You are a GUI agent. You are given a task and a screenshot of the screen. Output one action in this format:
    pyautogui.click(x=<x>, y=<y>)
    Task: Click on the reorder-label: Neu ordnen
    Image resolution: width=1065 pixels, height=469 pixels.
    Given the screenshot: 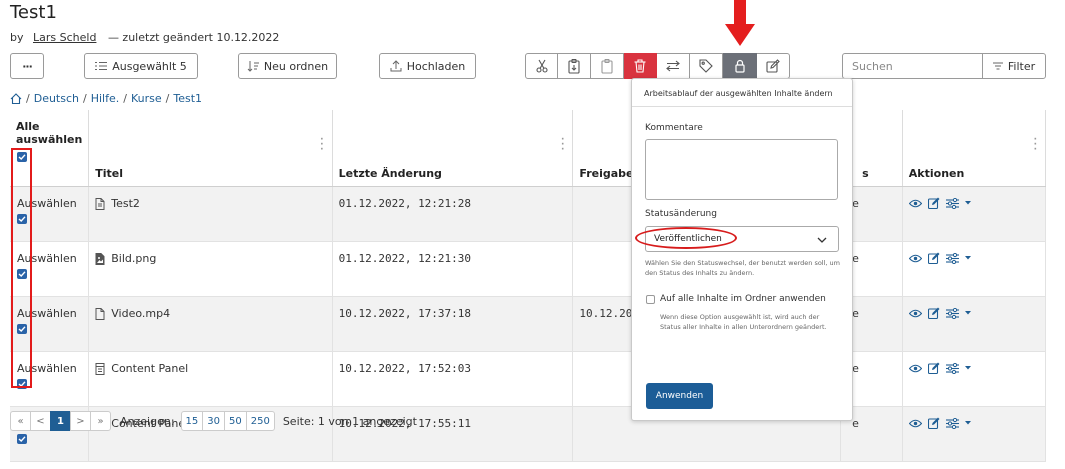 What is the action you would take?
    pyautogui.click(x=296, y=66)
    